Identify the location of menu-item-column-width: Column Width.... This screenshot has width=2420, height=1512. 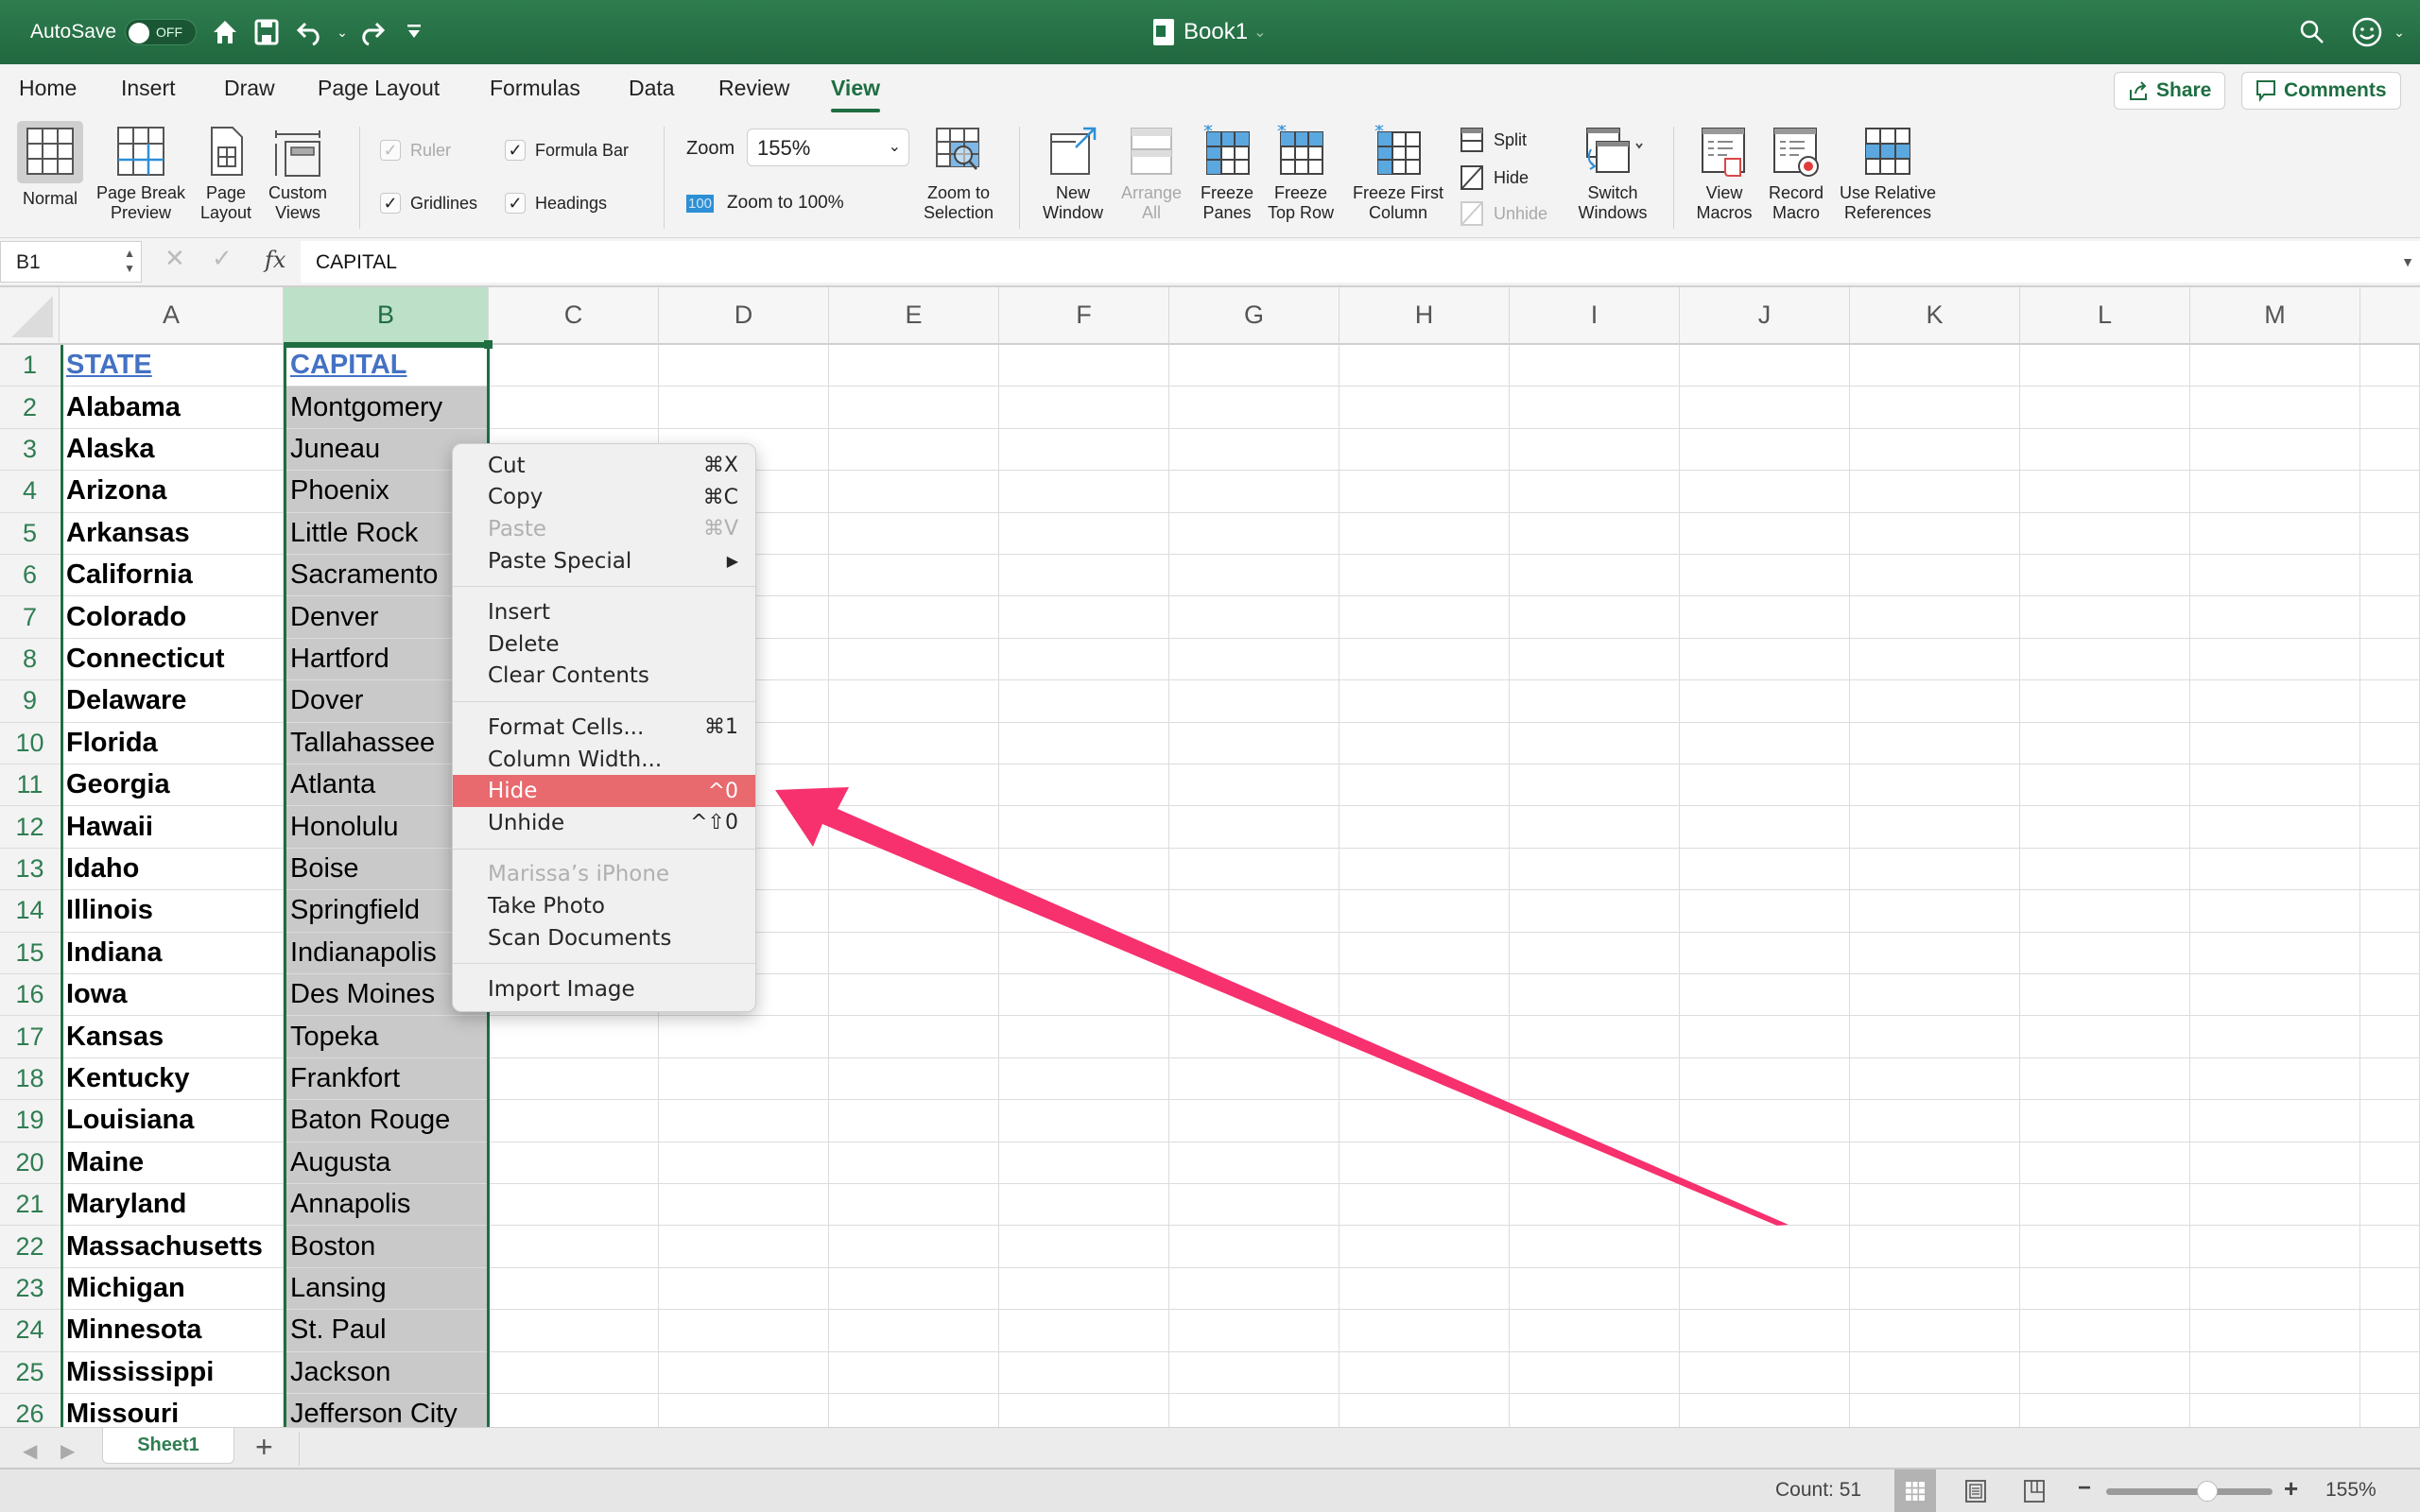
(604, 760).